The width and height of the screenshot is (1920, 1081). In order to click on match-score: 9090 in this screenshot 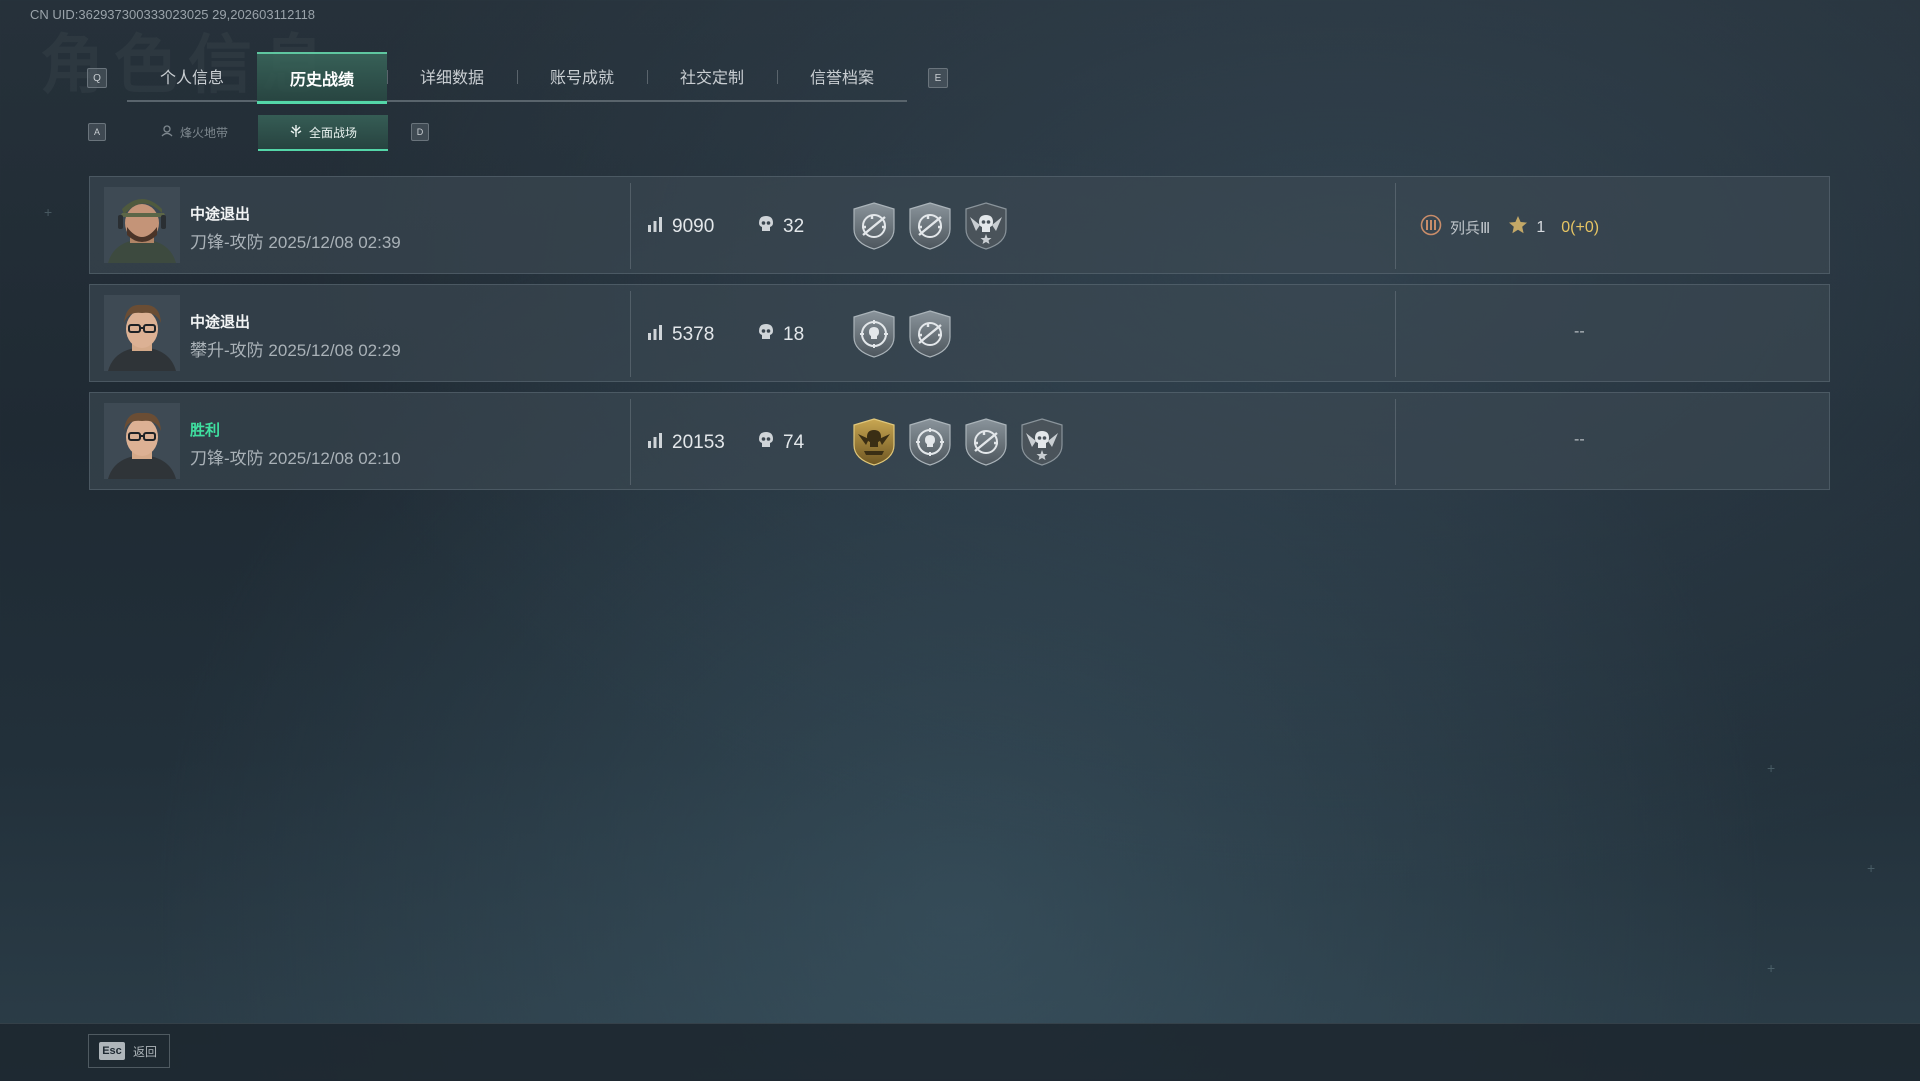, I will do `click(680, 227)`.